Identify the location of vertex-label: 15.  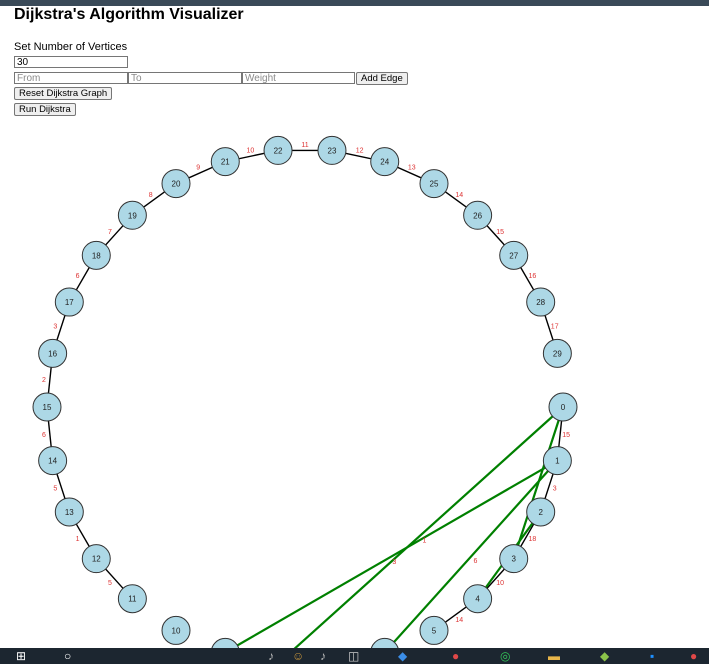
(47, 407).